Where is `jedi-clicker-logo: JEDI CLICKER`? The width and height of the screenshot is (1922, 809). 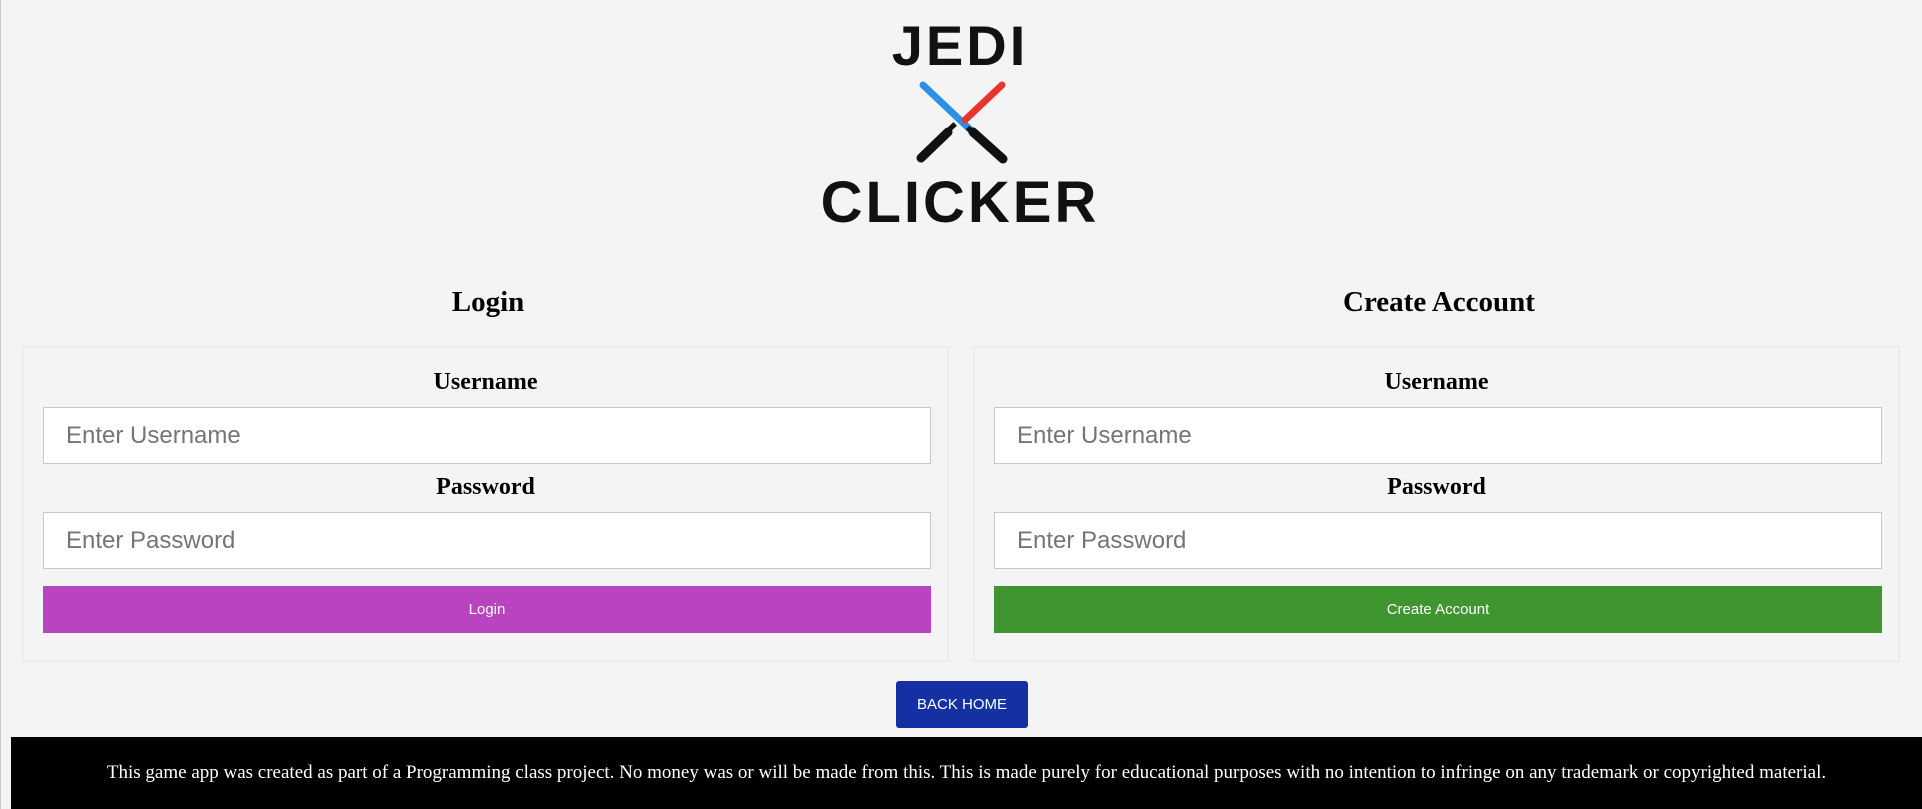
jedi-clicker-logo: JEDI CLICKER is located at coordinates (960, 122).